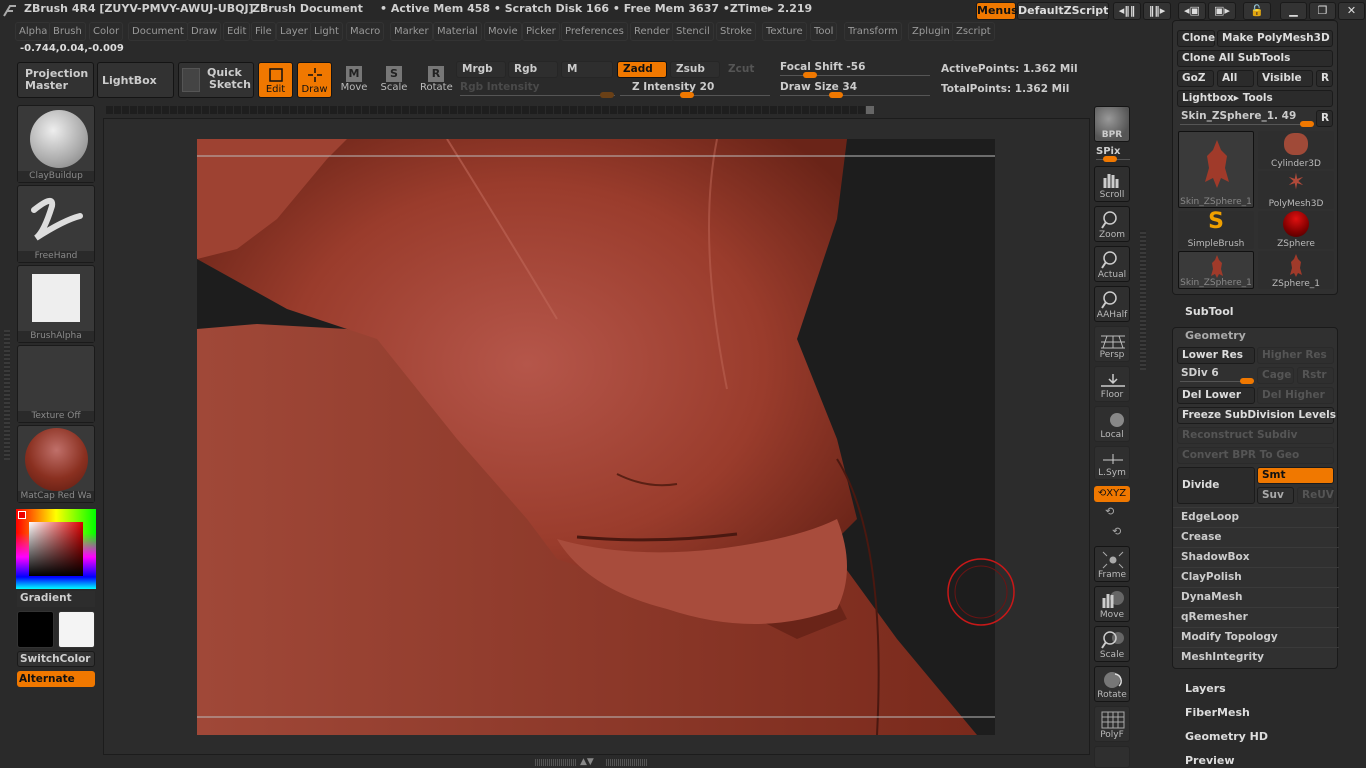 This screenshot has height=768, width=1366. I want to click on left-tray-handle, so click(7, 395).